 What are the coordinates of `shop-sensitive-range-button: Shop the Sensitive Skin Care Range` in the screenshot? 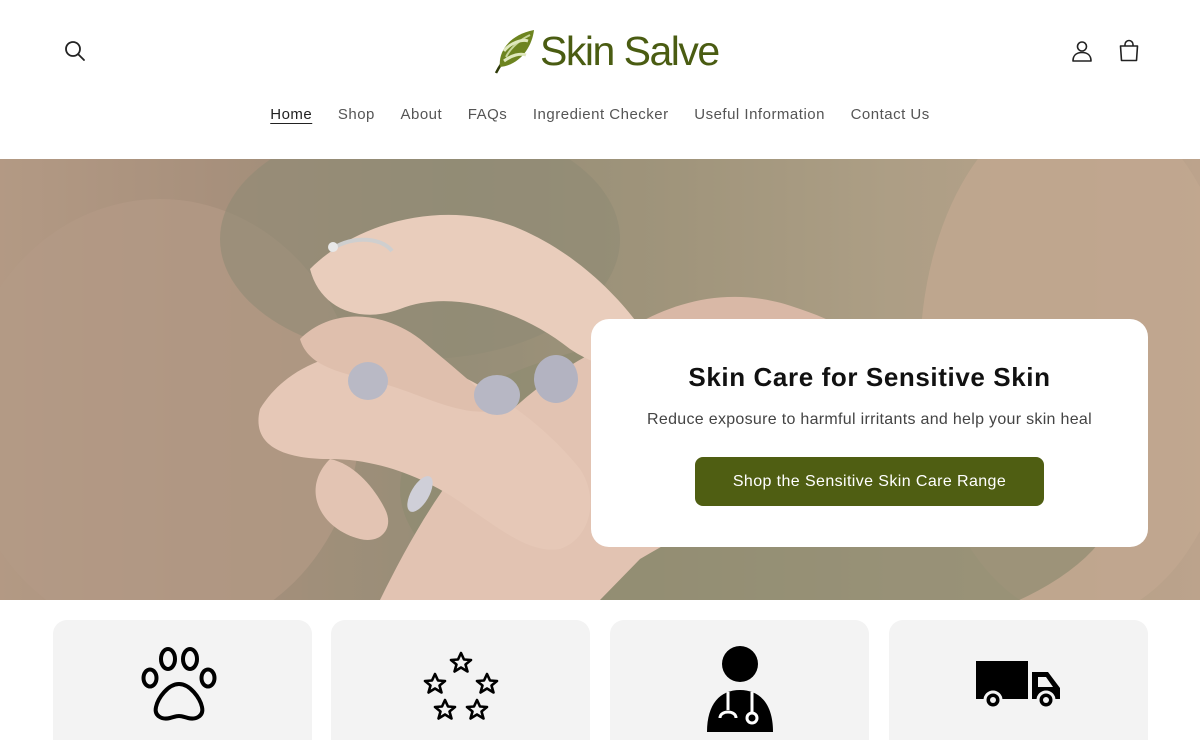 It's located at (869, 481).